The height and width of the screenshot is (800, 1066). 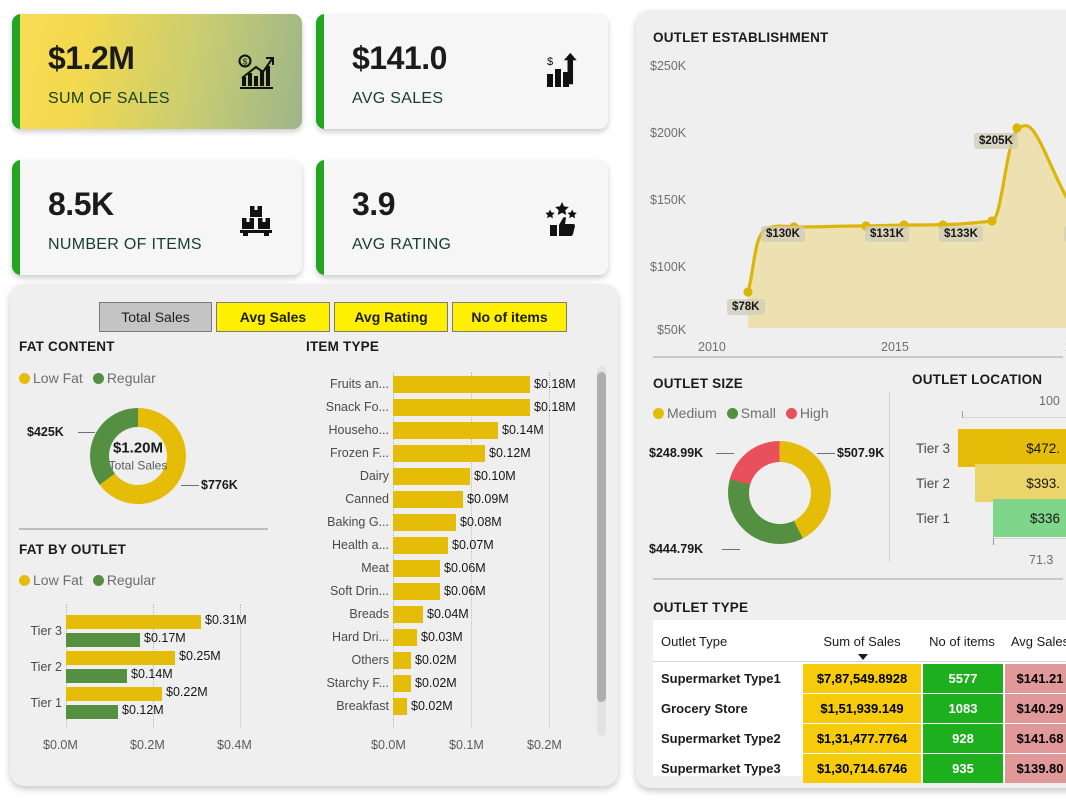 What do you see at coordinates (343, 346) in the screenshot?
I see `item-type-title: ITEM TYPE` at bounding box center [343, 346].